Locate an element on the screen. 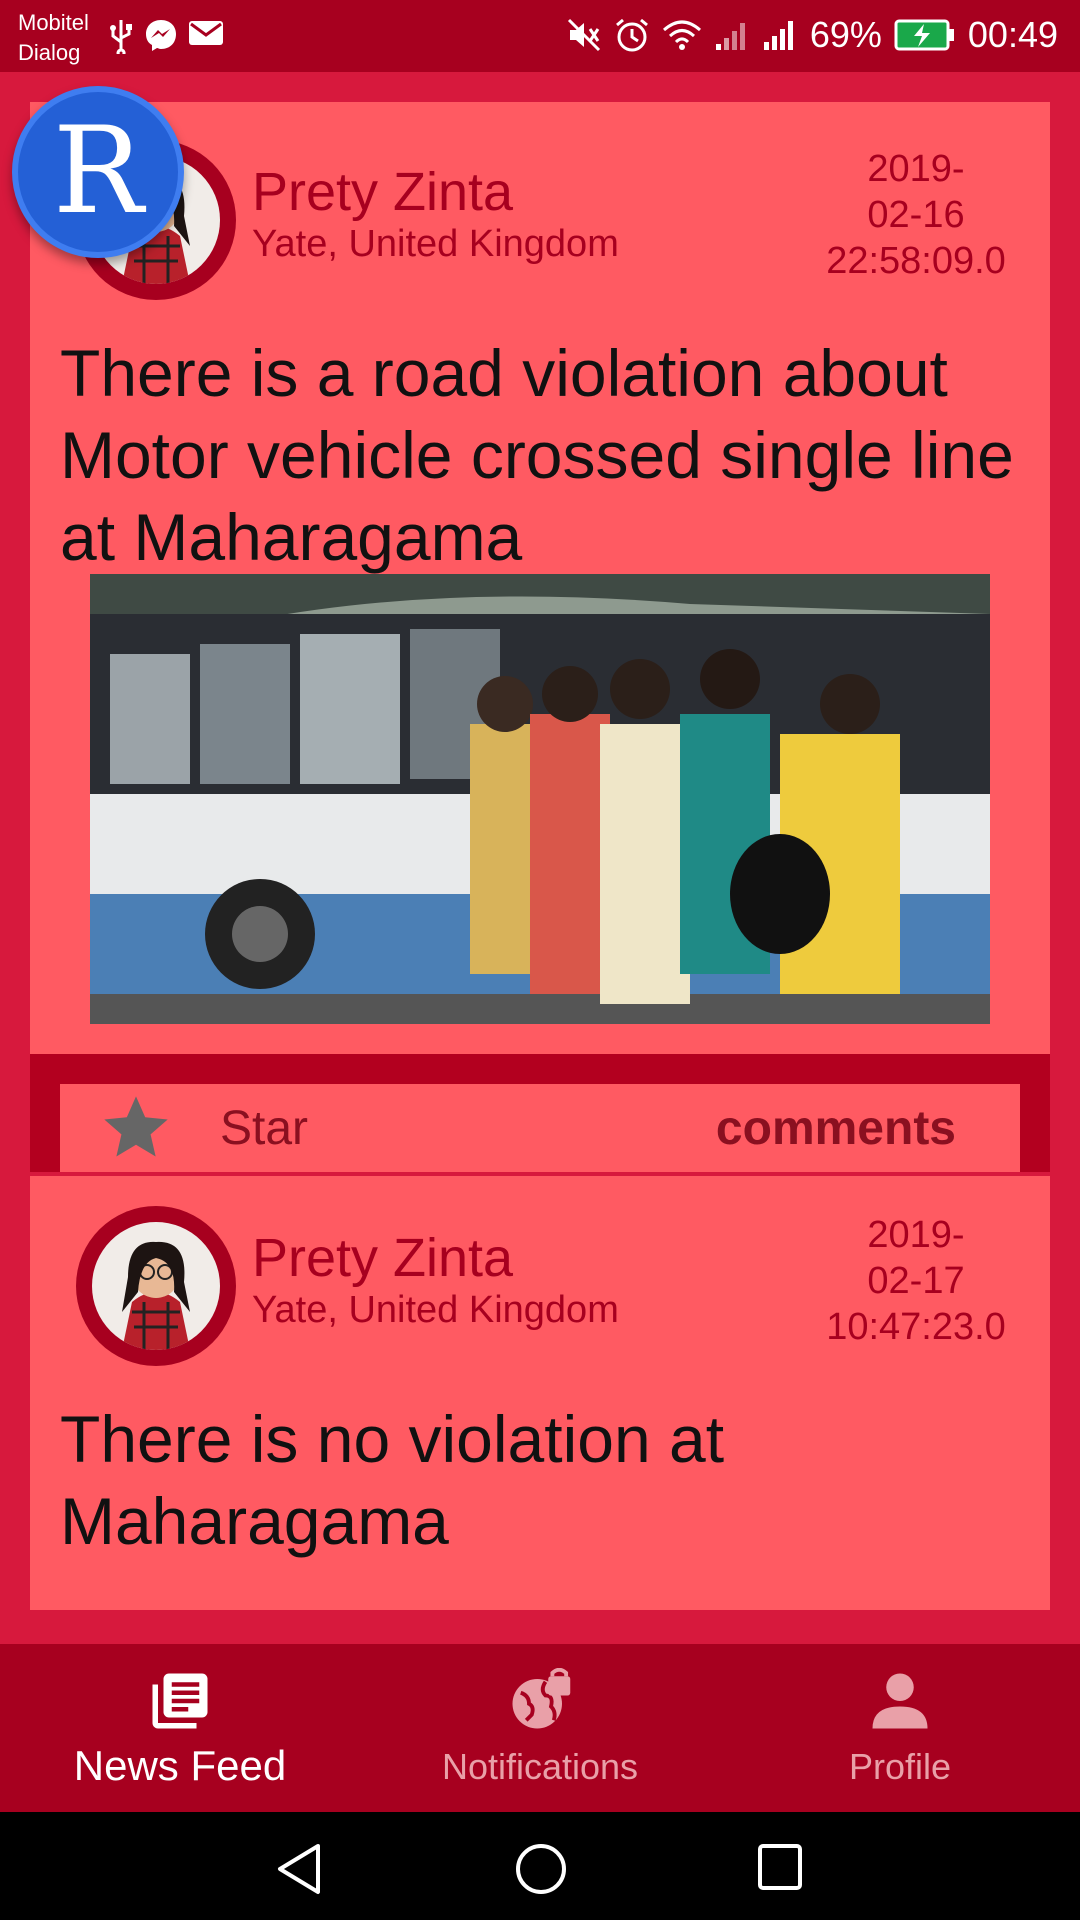 This screenshot has height=1920, width=1080. battery-charging-icon is located at coordinates (924, 35).